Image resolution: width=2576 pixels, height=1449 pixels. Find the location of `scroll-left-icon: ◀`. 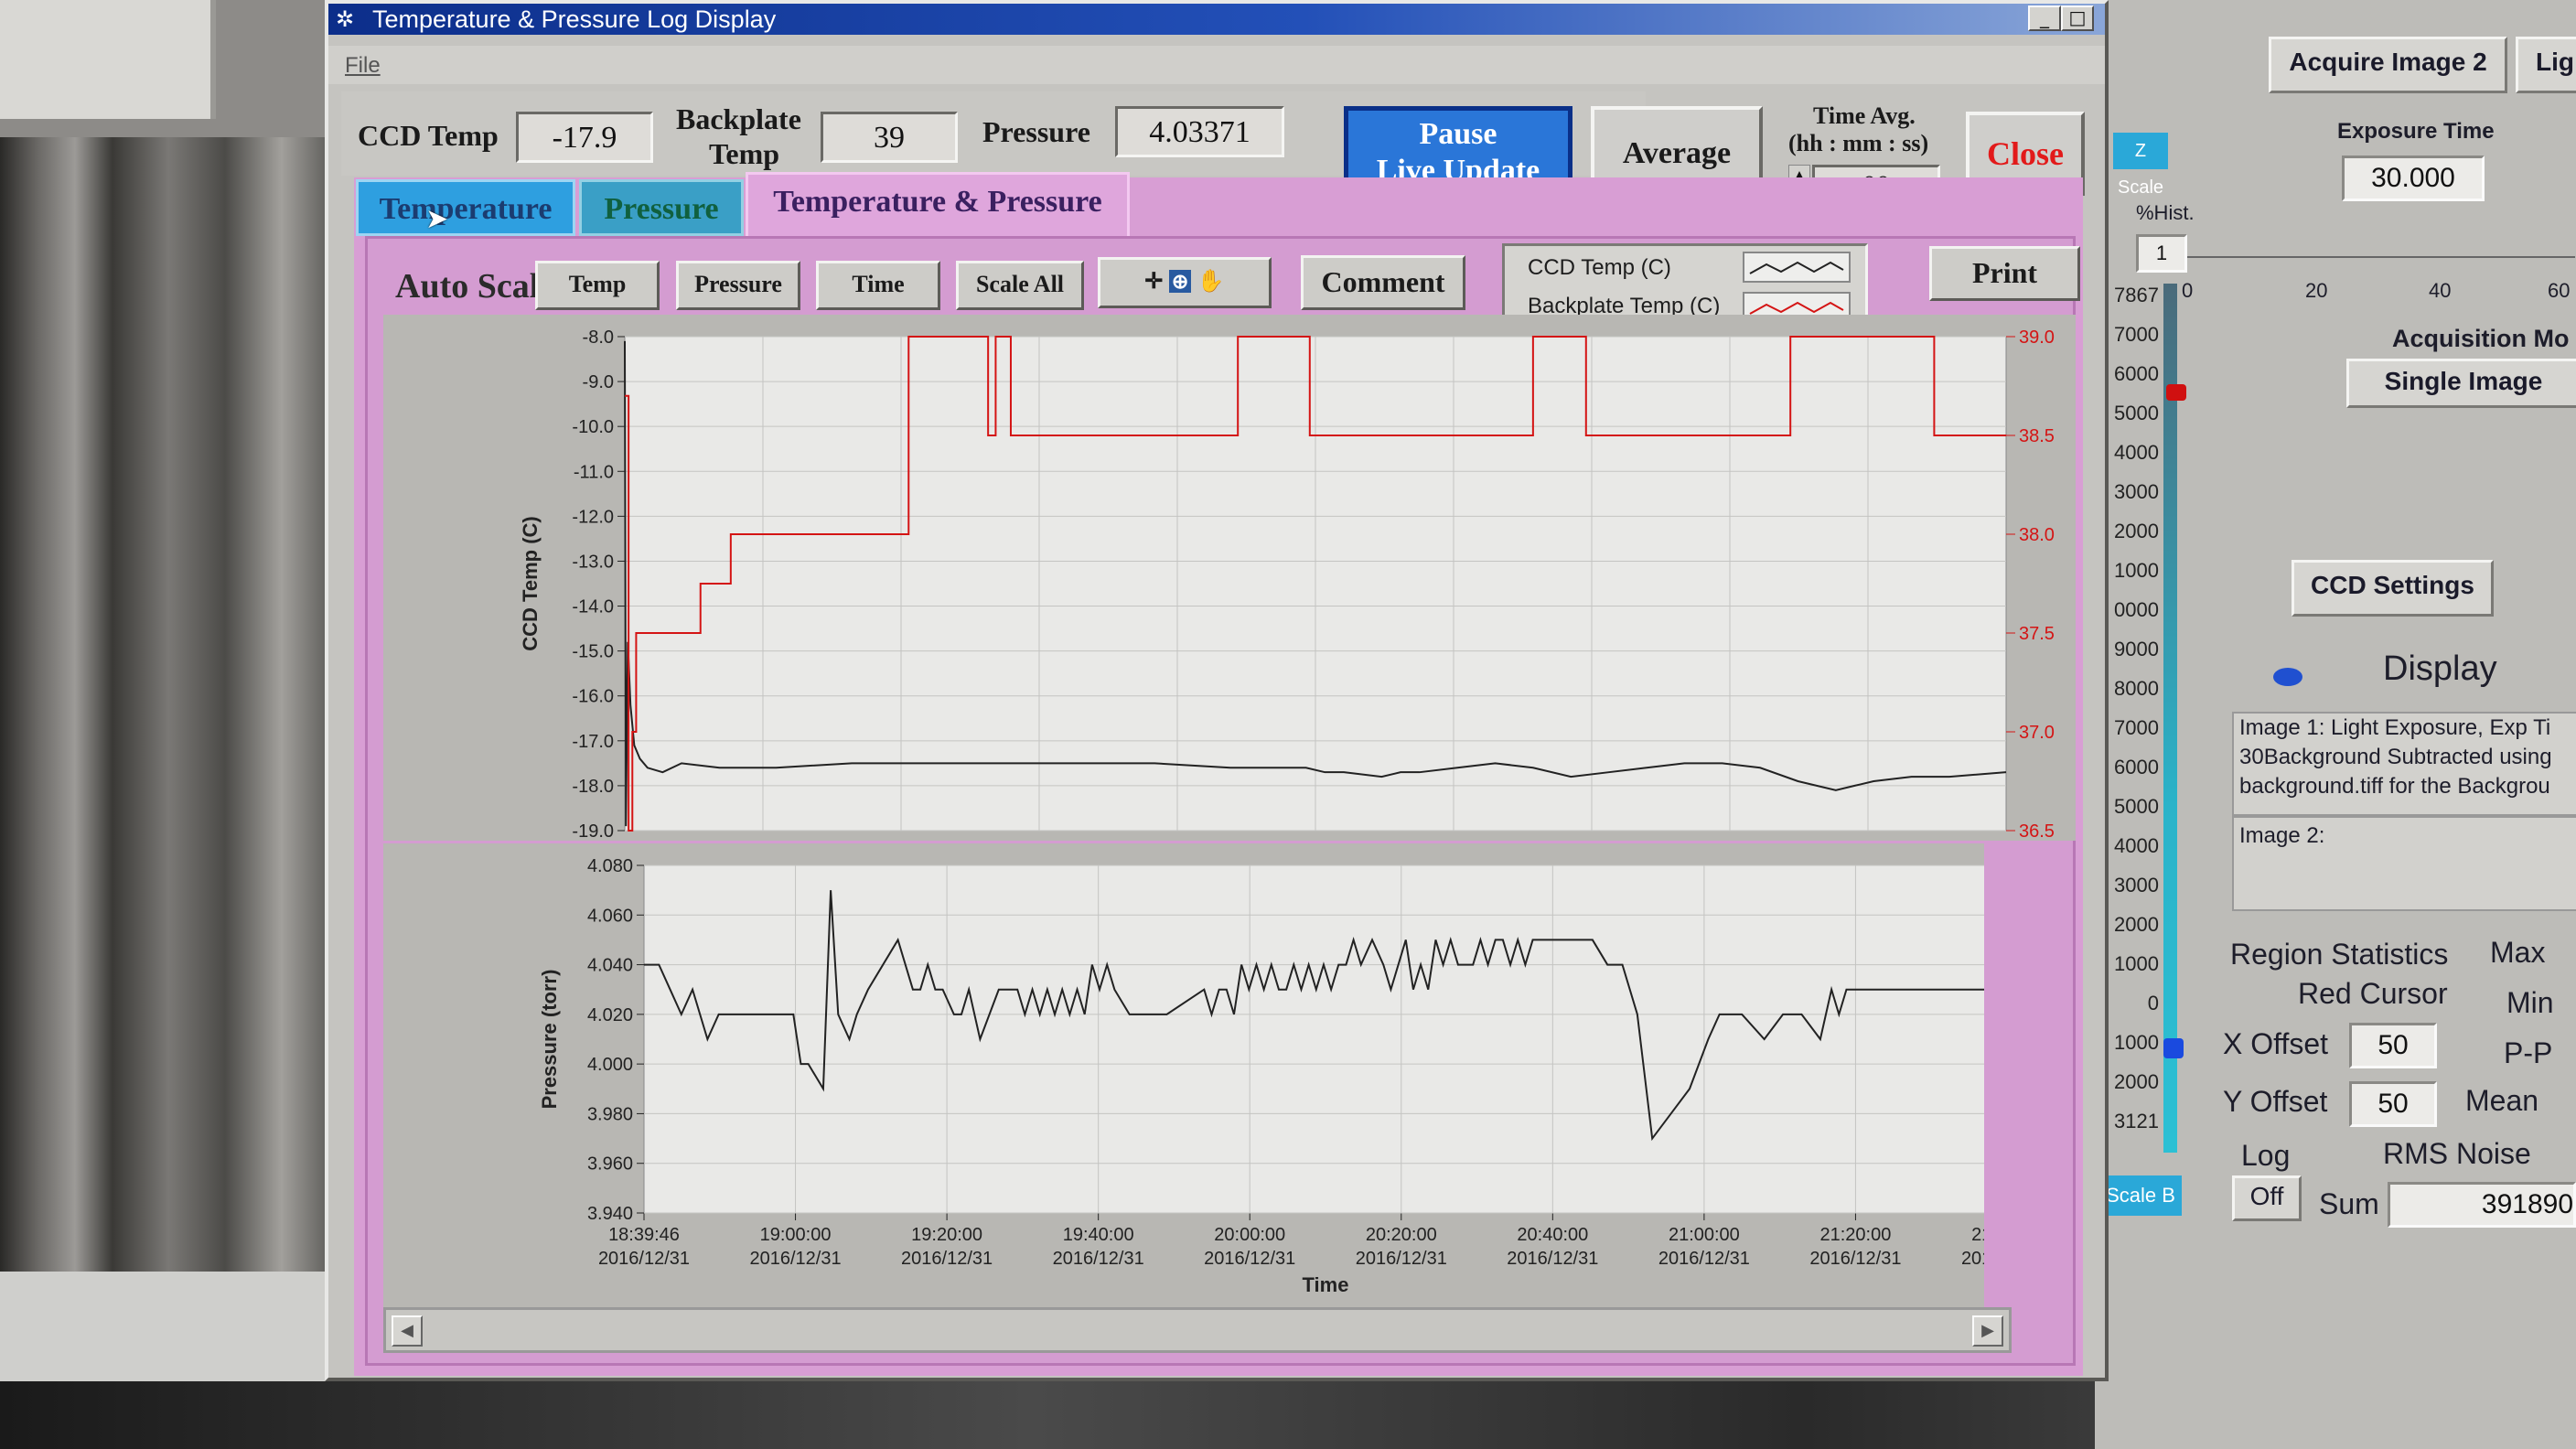

scroll-left-icon: ◀ is located at coordinates (408, 1331).